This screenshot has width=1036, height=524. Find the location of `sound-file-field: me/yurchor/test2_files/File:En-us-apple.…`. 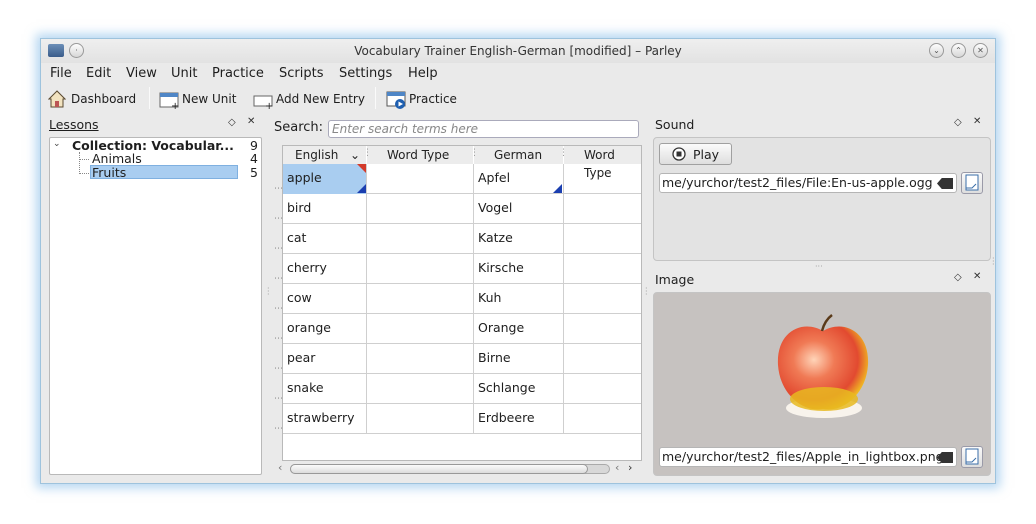

sound-file-field: me/yurchor/test2_files/File:En-us-apple.… is located at coordinates (808, 183).